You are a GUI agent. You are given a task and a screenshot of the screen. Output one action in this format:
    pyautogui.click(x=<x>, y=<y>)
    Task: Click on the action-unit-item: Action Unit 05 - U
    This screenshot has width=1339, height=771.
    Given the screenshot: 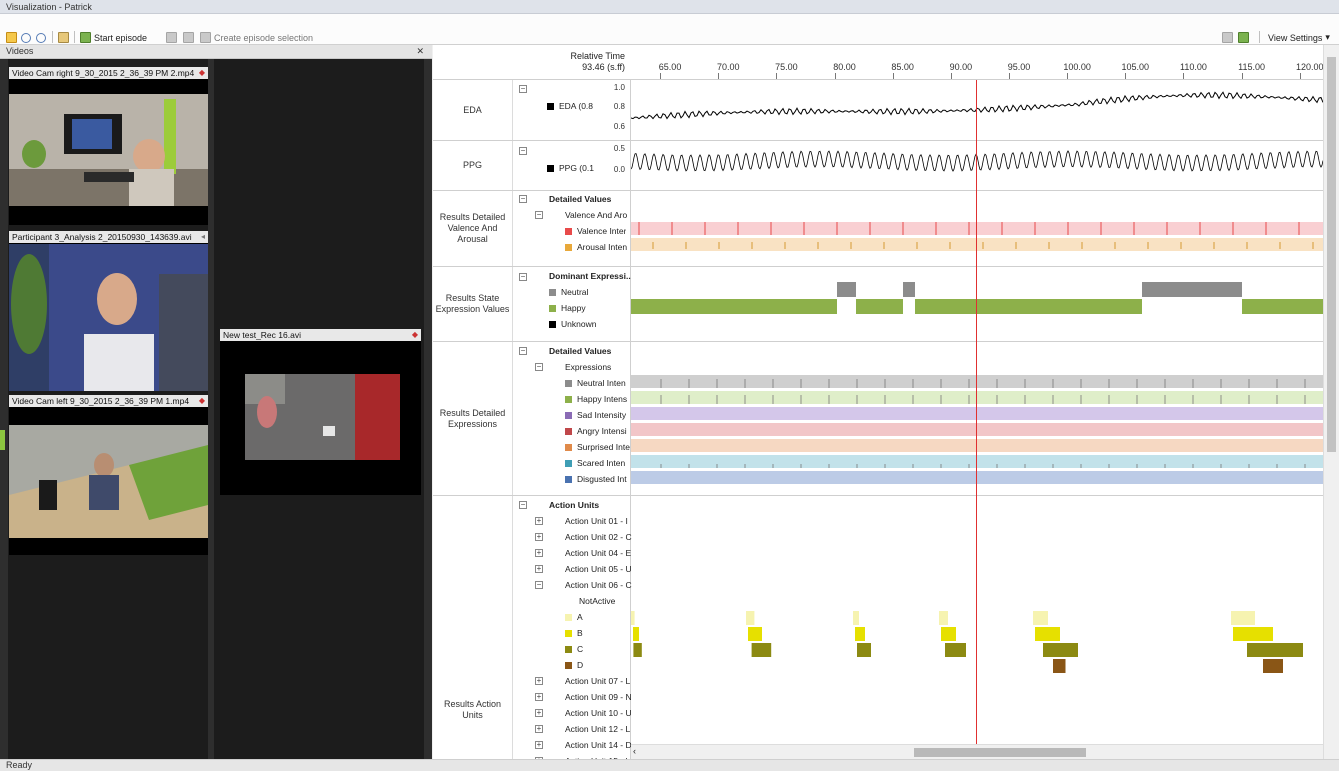 What is the action you would take?
    pyautogui.click(x=598, y=569)
    